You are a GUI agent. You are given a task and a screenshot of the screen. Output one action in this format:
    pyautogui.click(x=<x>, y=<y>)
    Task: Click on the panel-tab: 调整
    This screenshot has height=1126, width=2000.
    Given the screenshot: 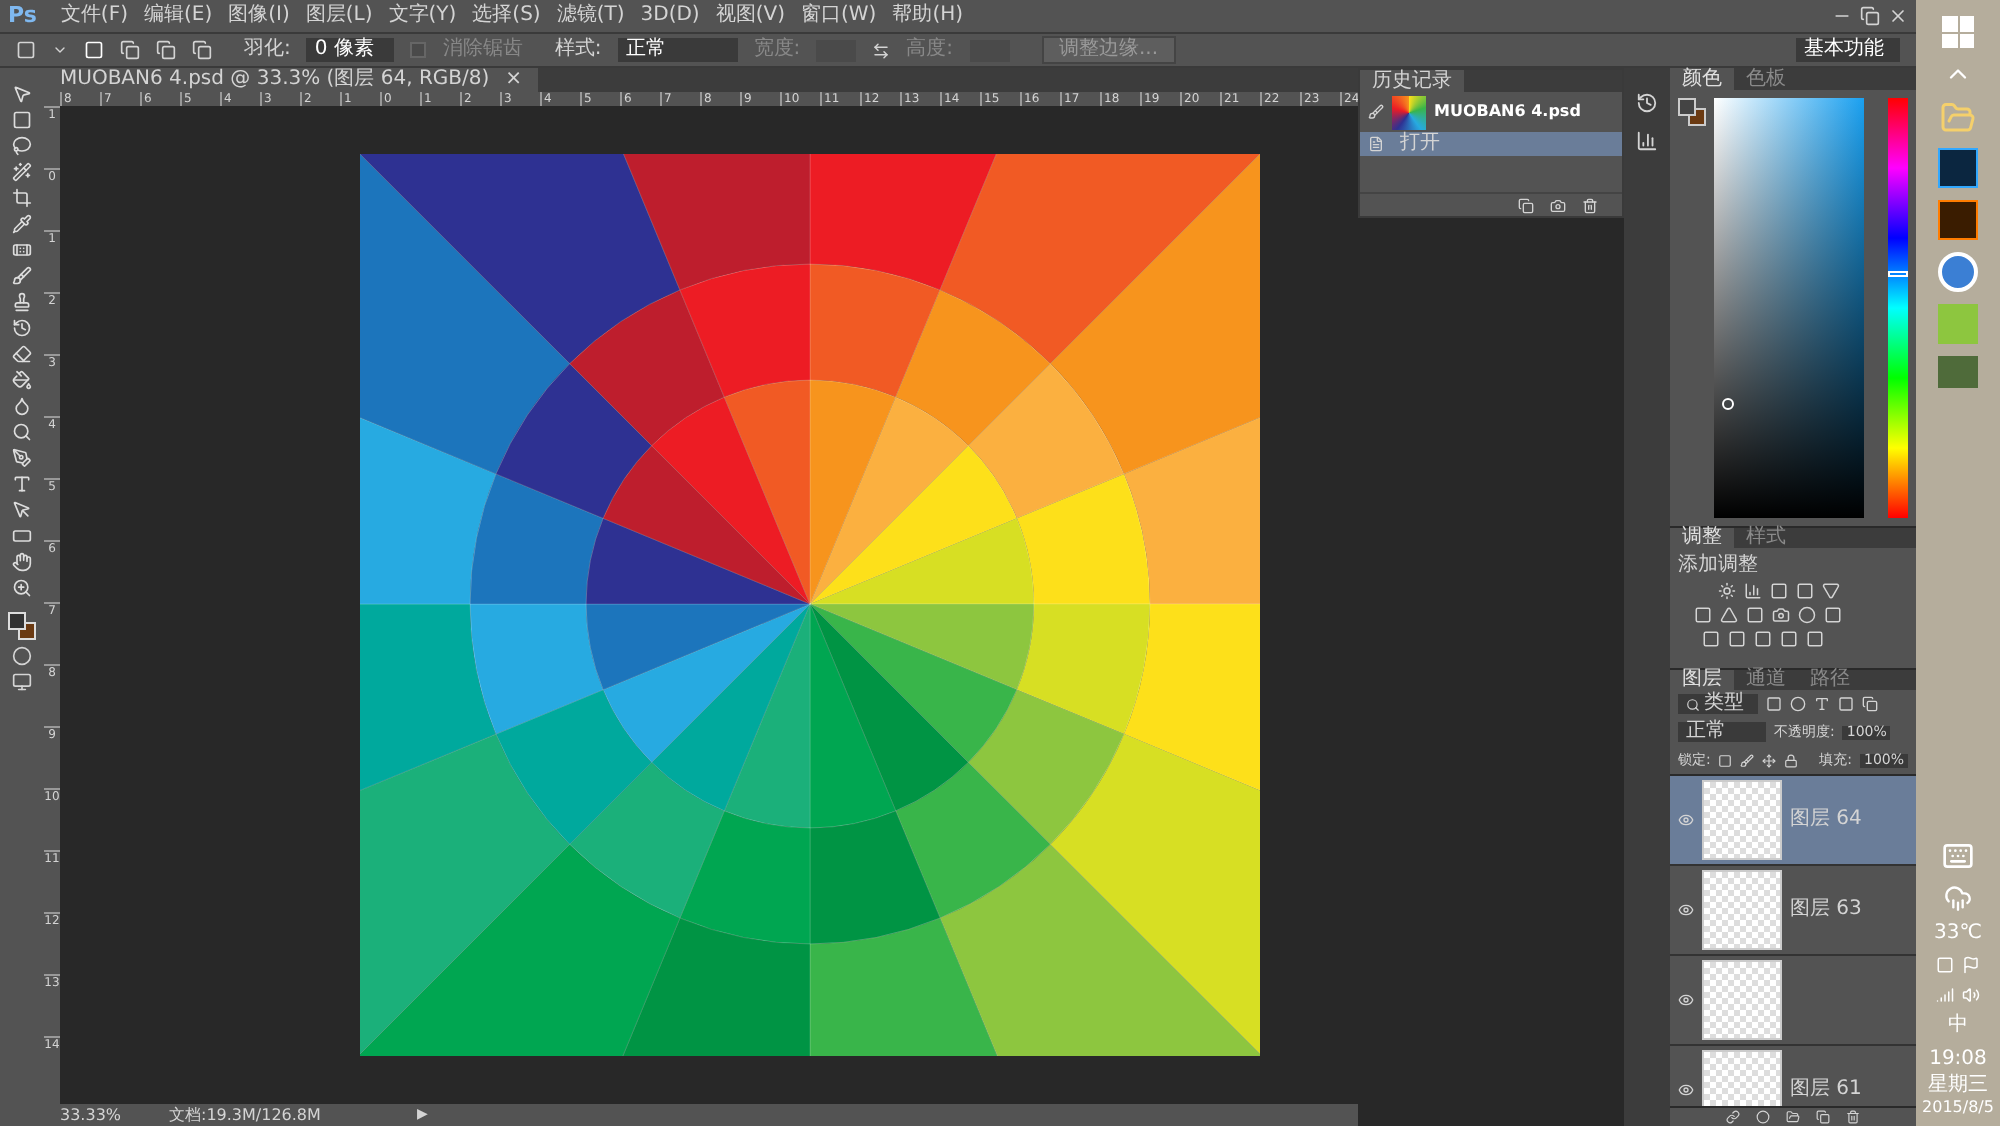 What is the action you would take?
    pyautogui.click(x=1702, y=538)
    